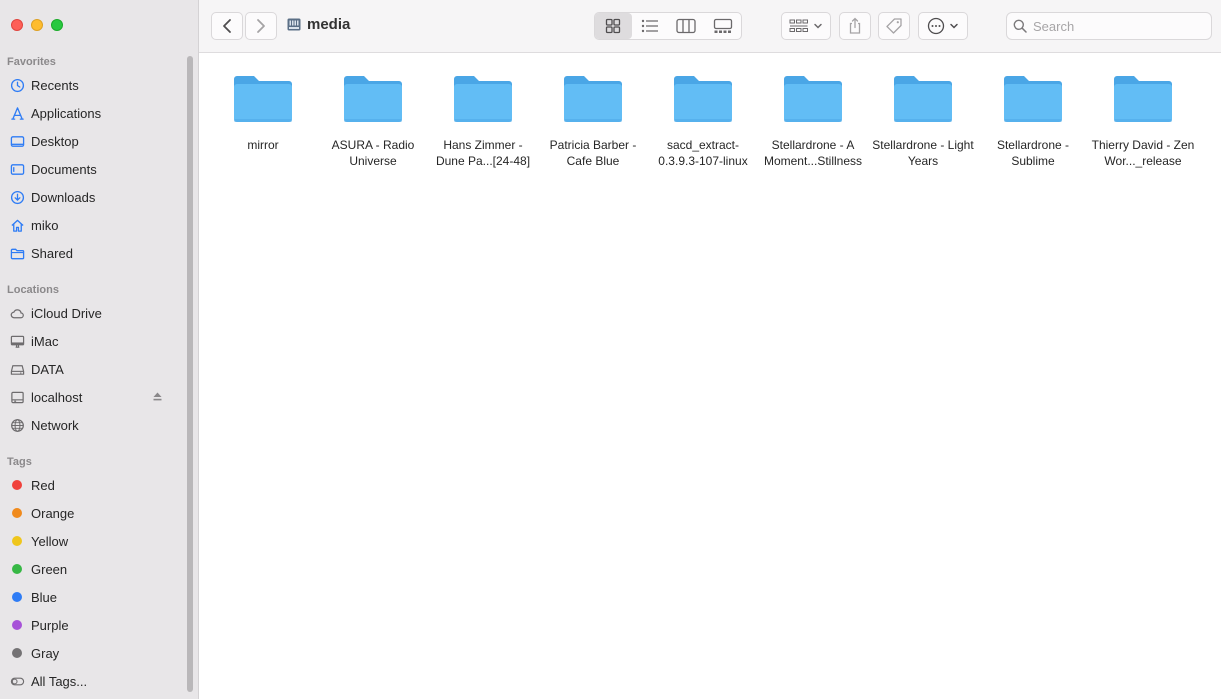 This screenshot has width=1221, height=699. I want to click on sidebar-tag-orange: Orange, so click(95, 513).